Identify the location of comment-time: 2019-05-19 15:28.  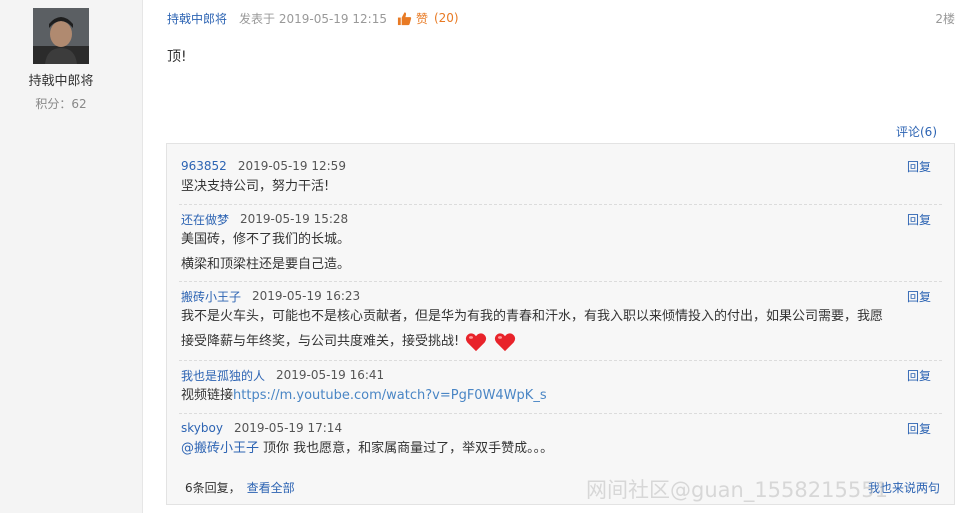
(294, 219).